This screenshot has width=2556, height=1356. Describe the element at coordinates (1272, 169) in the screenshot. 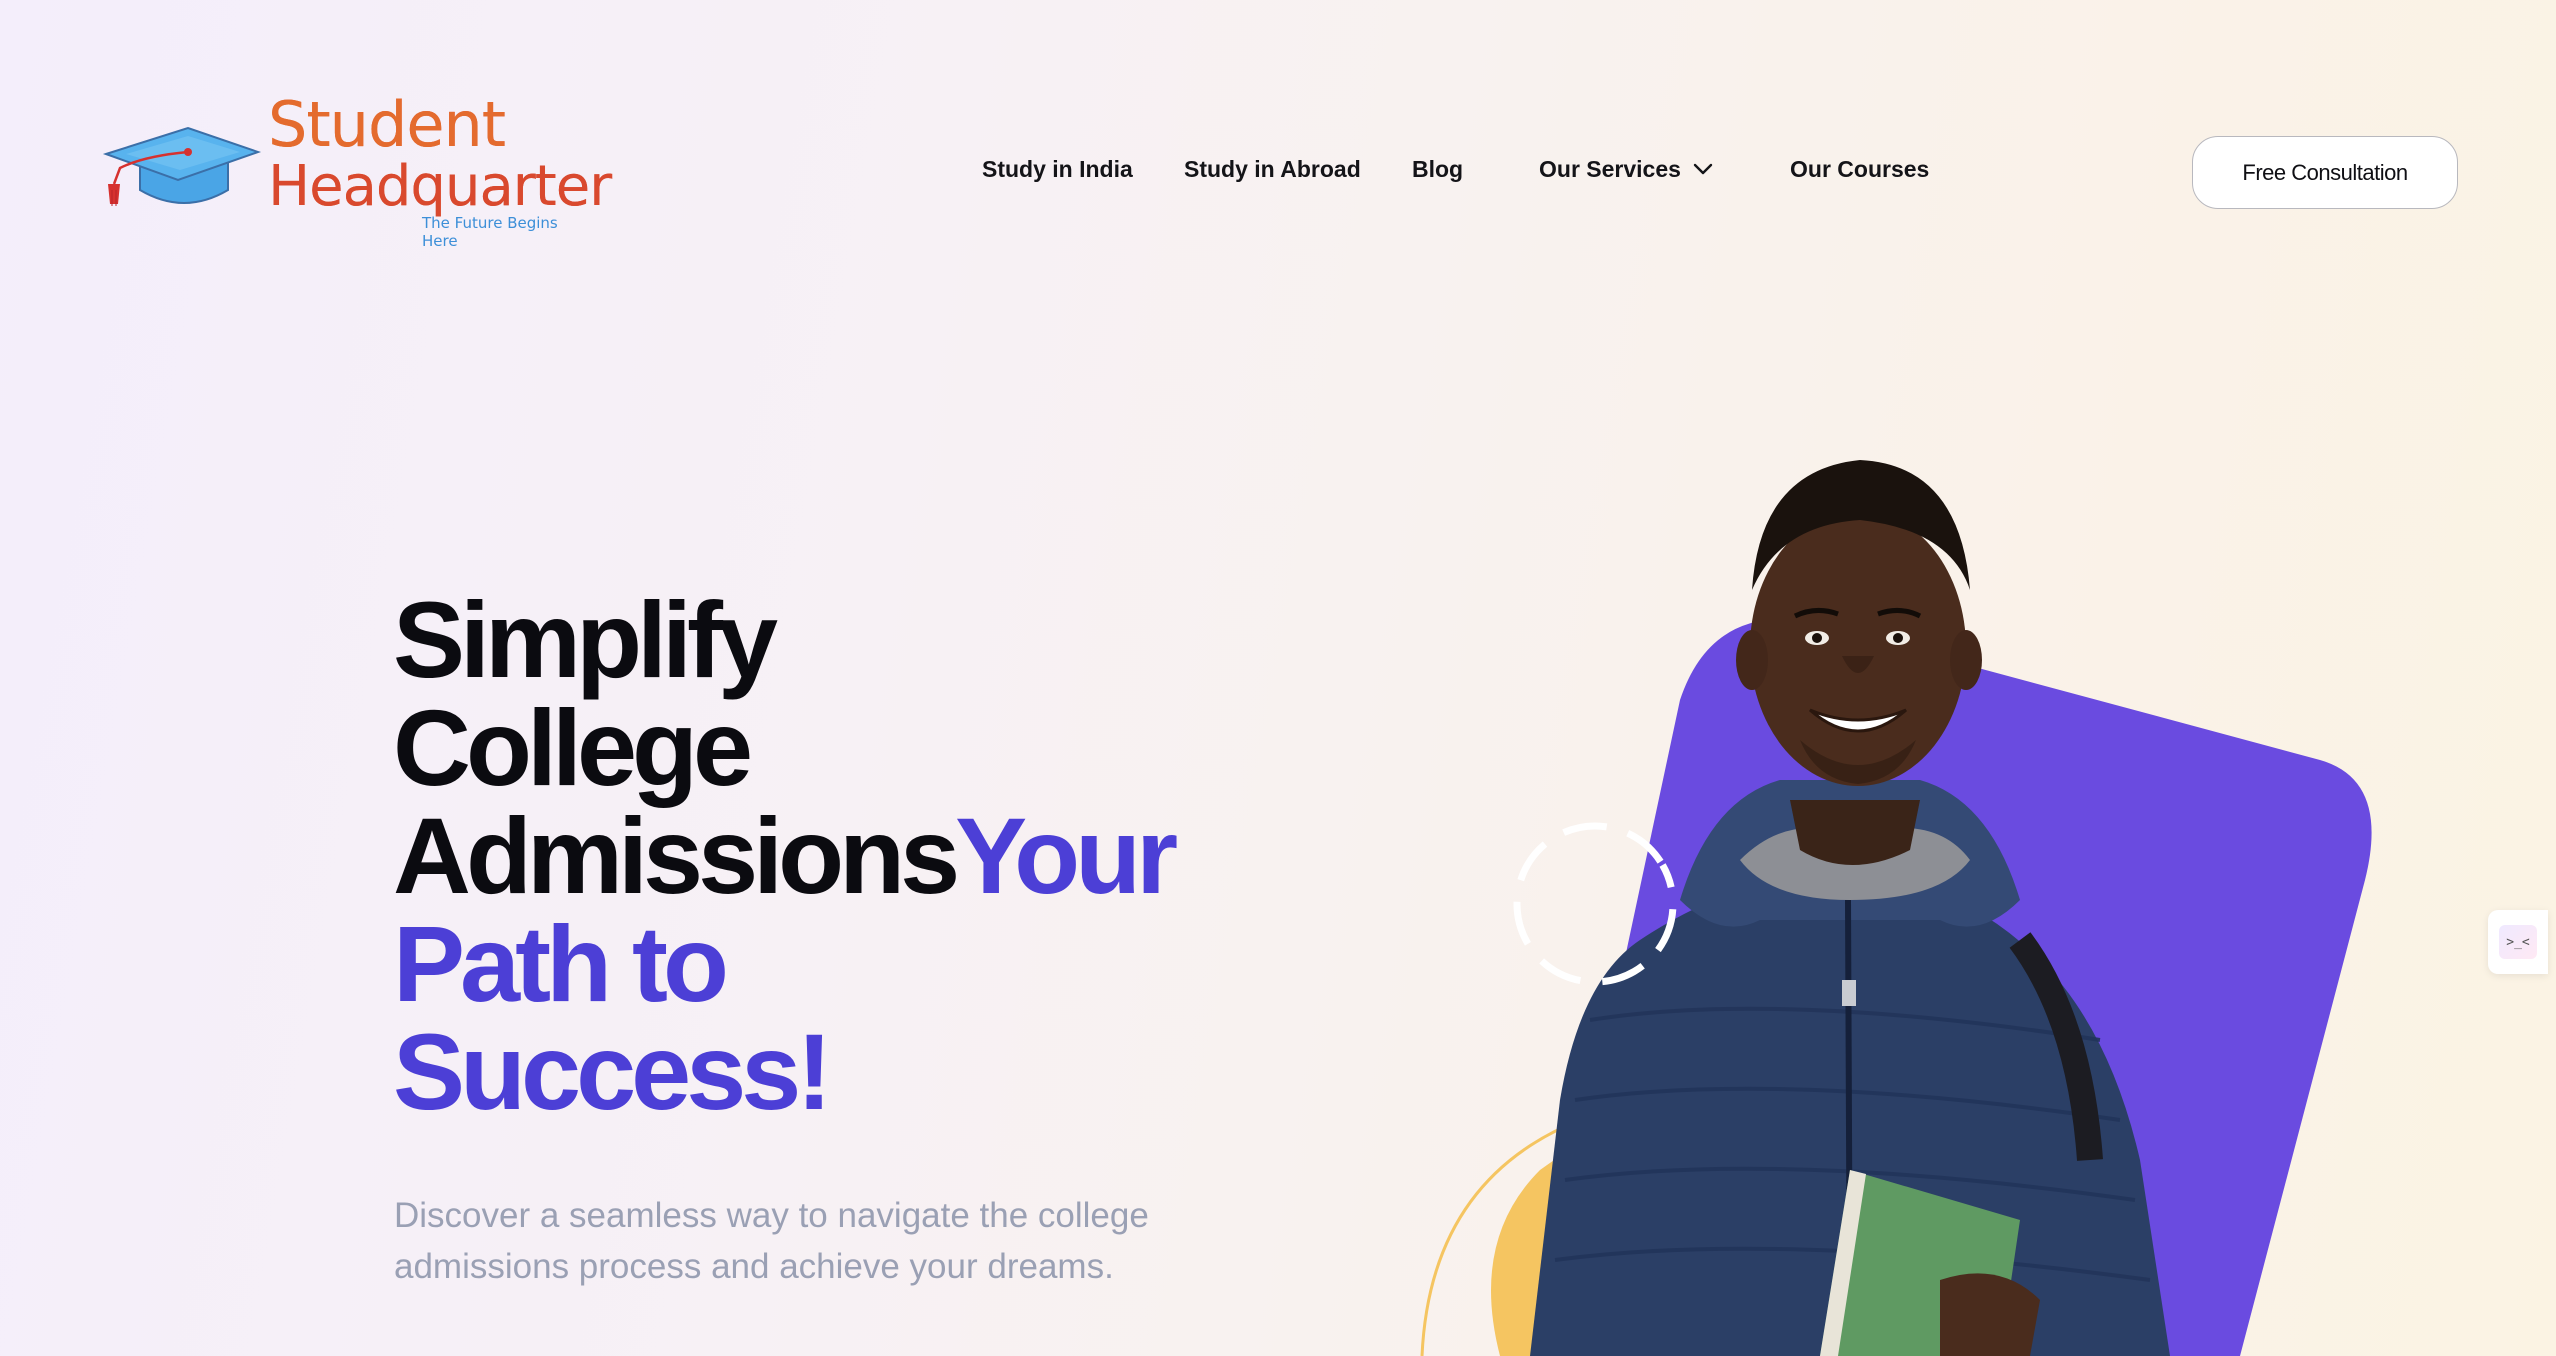

I see `nav-study-in-abroad: Study in Abroad` at that location.